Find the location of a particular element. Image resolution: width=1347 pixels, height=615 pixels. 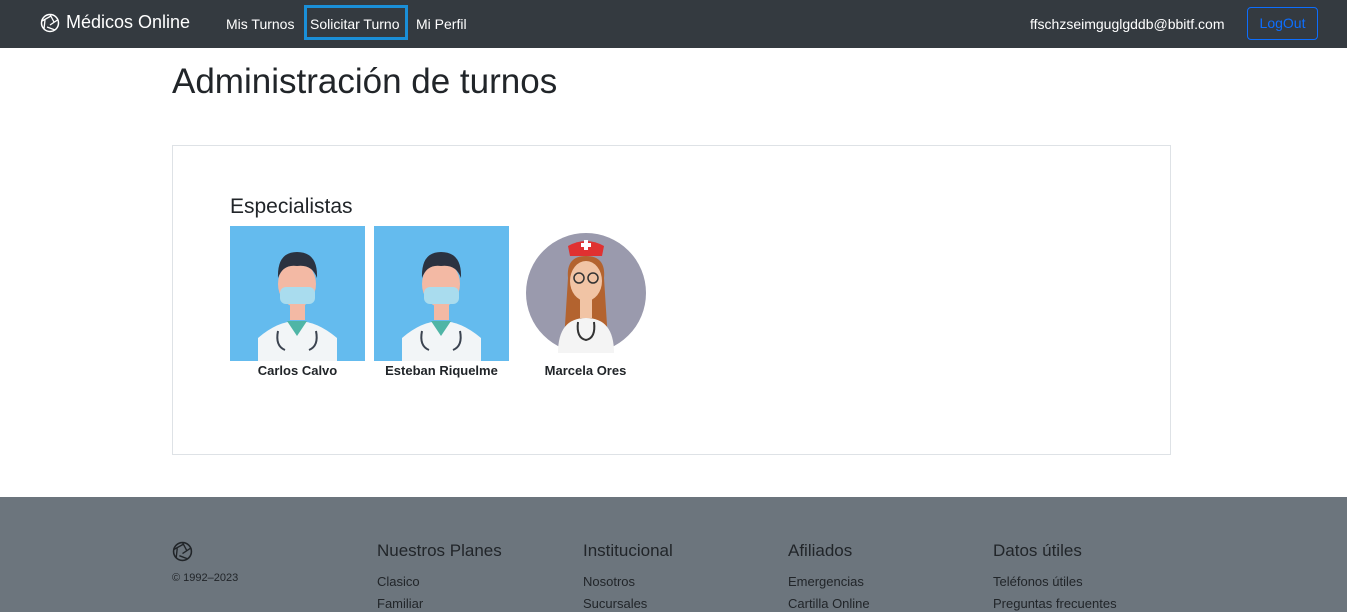

page-title: Administración de turnos is located at coordinates (365, 81).